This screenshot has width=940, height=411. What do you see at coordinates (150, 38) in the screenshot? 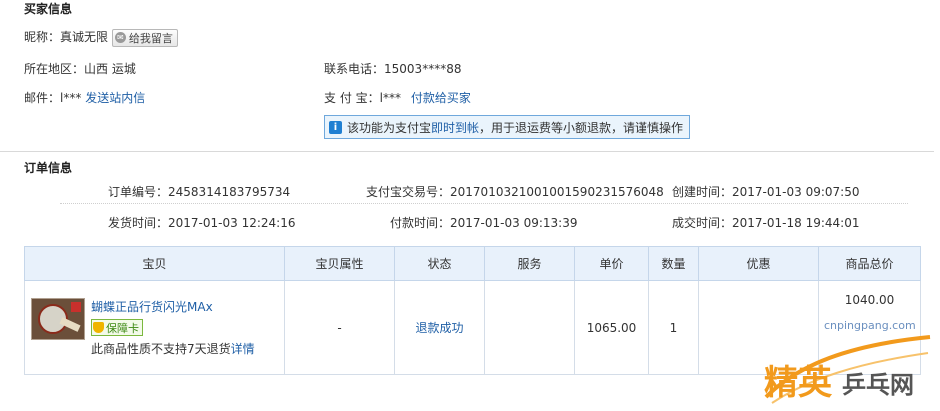
I see `leave-message-label: 给我留言` at bounding box center [150, 38].